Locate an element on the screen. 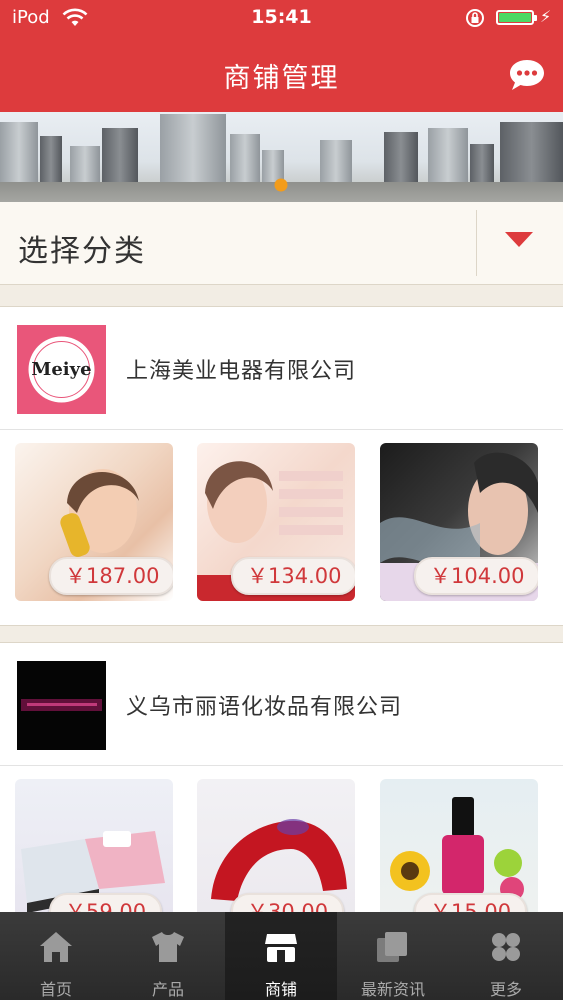  shop-name: 上海美业电器有限公司 is located at coordinates (241, 371).